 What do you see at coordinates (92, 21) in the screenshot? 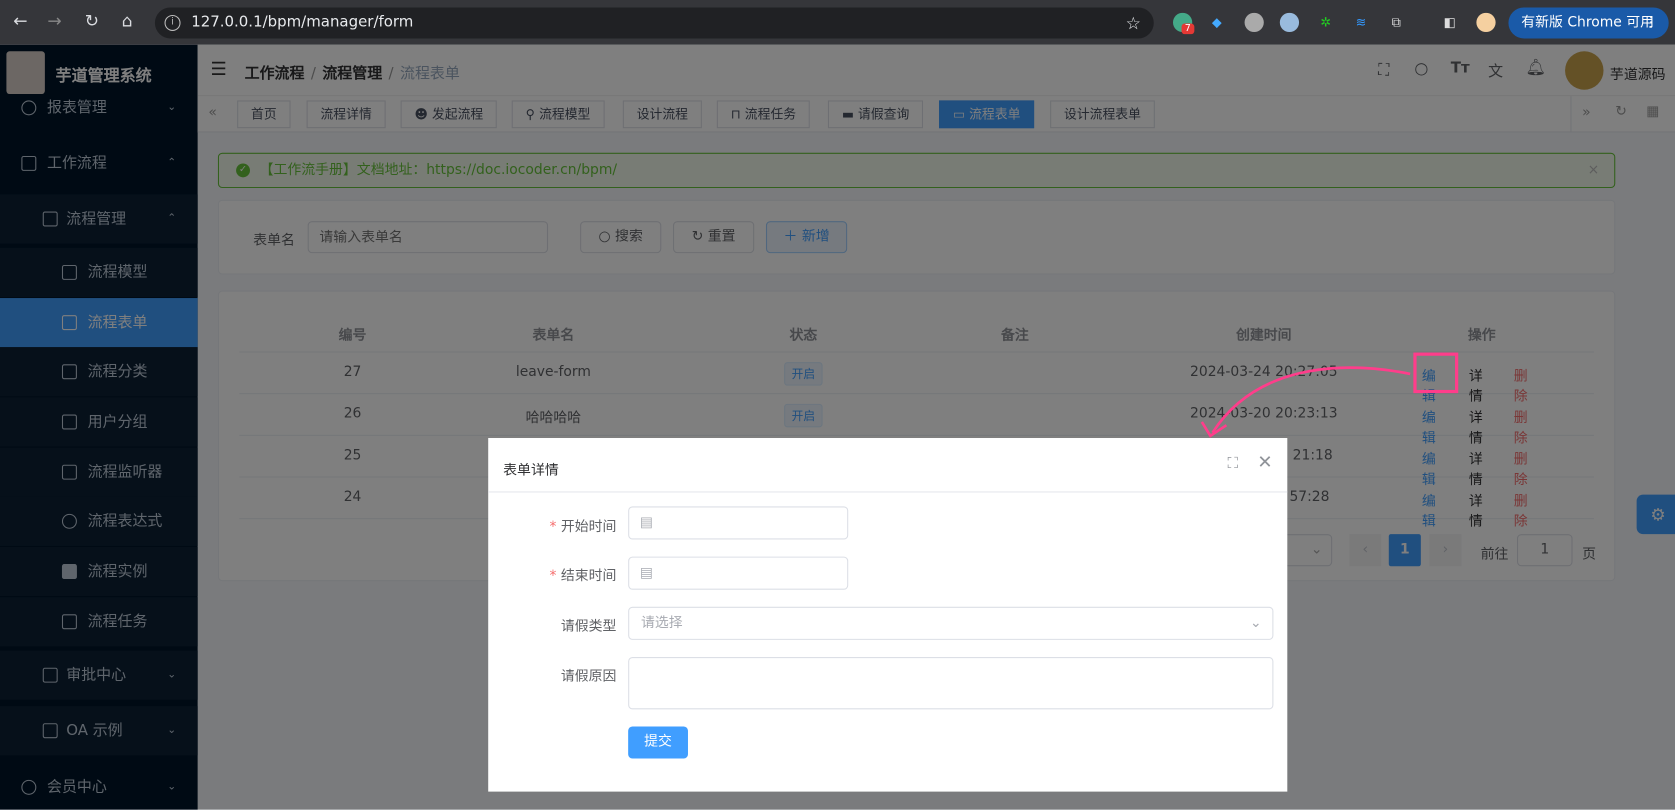
I see `reload-icon: ↻` at bounding box center [92, 21].